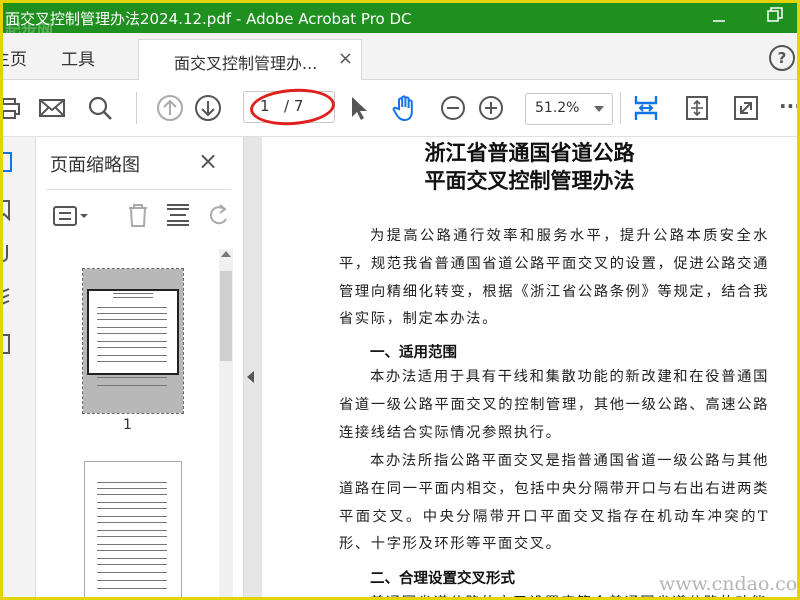 This screenshot has height=600, width=800. What do you see at coordinates (100, 108) in the screenshot?
I see `search-icon` at bounding box center [100, 108].